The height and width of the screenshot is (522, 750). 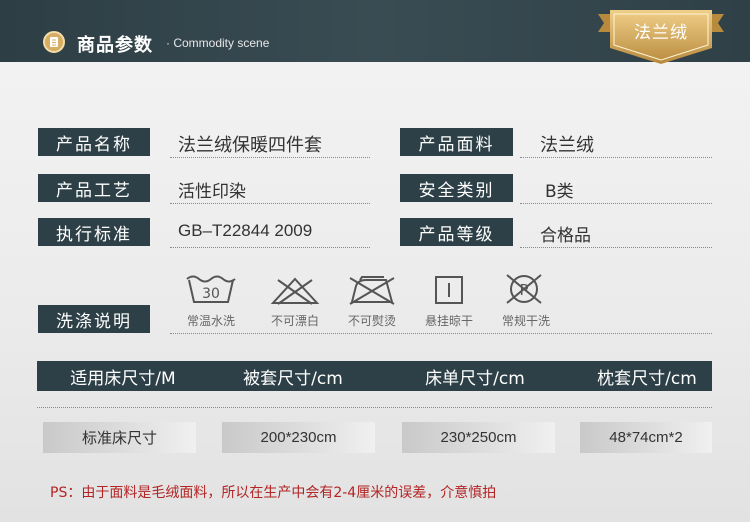 I want to click on hang-dry-icon, so click(x=449, y=290).